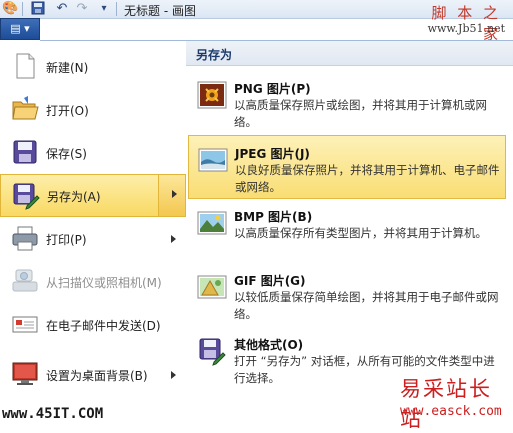 The width and height of the screenshot is (513, 433). I want to click on format-description: 以高质量保存所有类型图片，并将其用于计算机。, so click(360, 233).